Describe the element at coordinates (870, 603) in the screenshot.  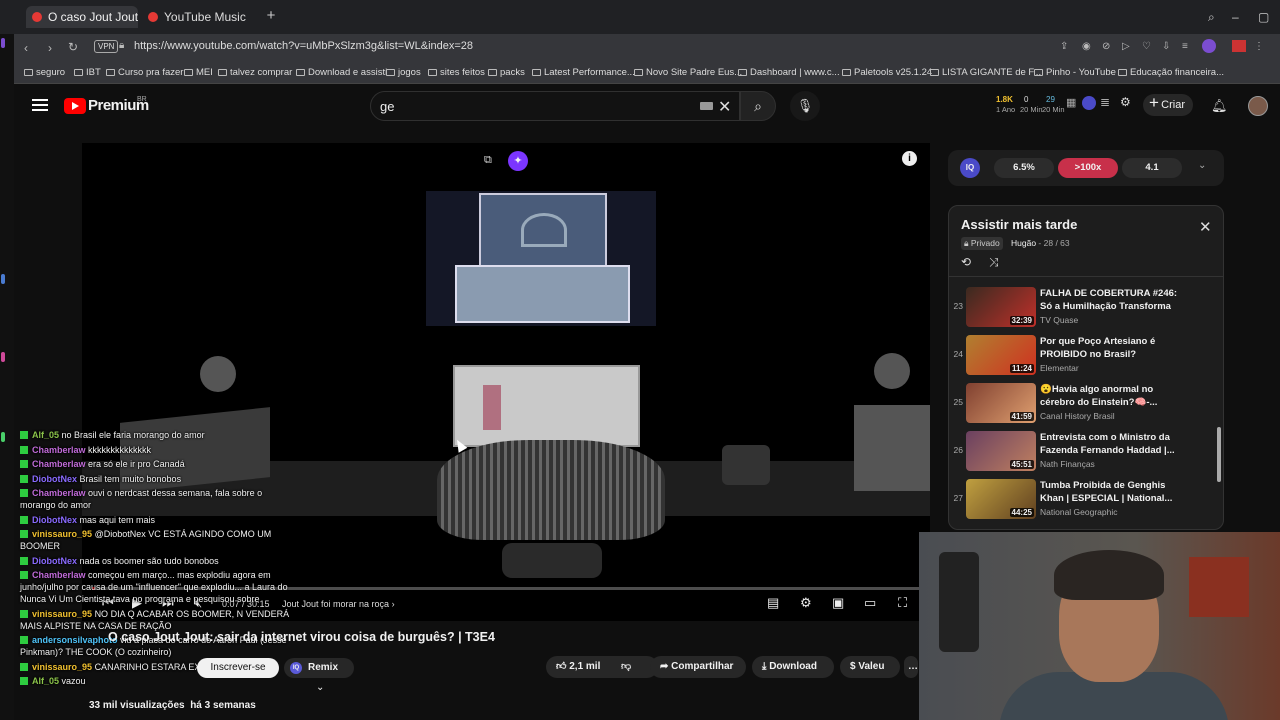
I see `theater-mode-icon: ▭` at that location.